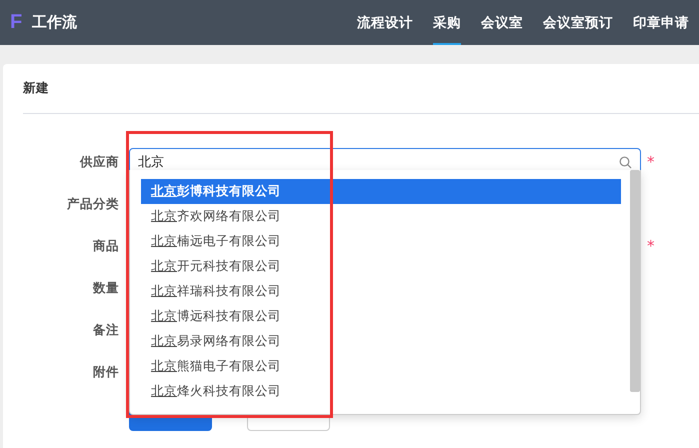 The height and width of the screenshot is (448, 699). What do you see at coordinates (635, 281) in the screenshot?
I see `scrollbar` at bounding box center [635, 281].